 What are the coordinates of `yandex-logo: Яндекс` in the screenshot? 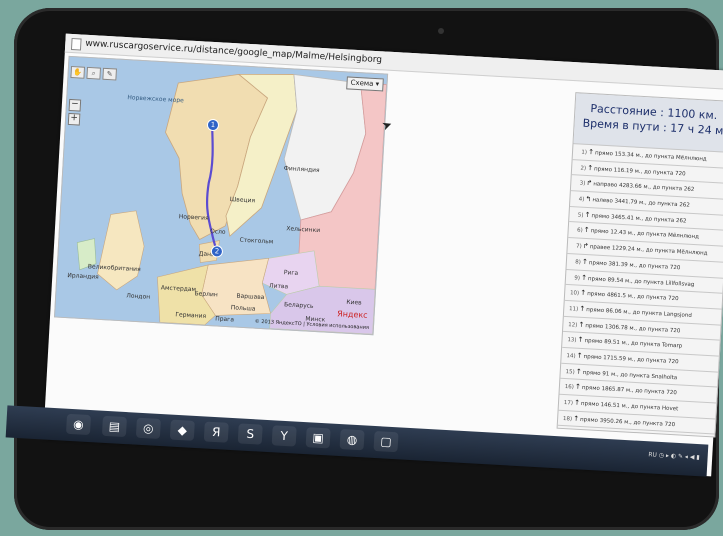 It's located at (352, 314).